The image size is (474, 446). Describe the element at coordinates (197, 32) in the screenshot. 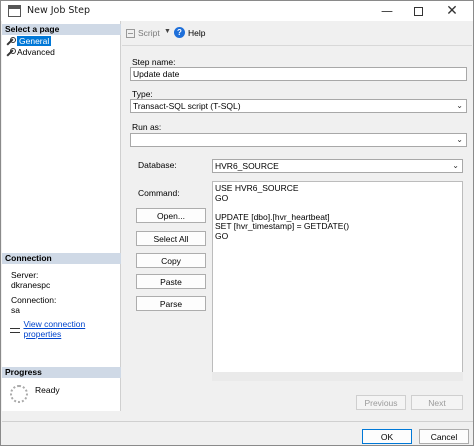

I see `help-label: Help` at that location.